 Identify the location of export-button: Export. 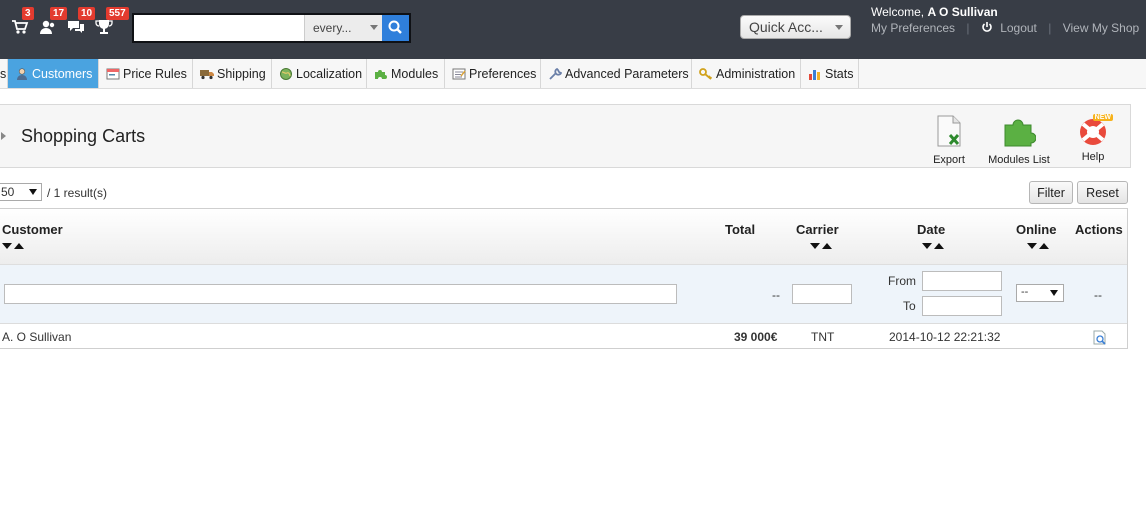
(949, 140).